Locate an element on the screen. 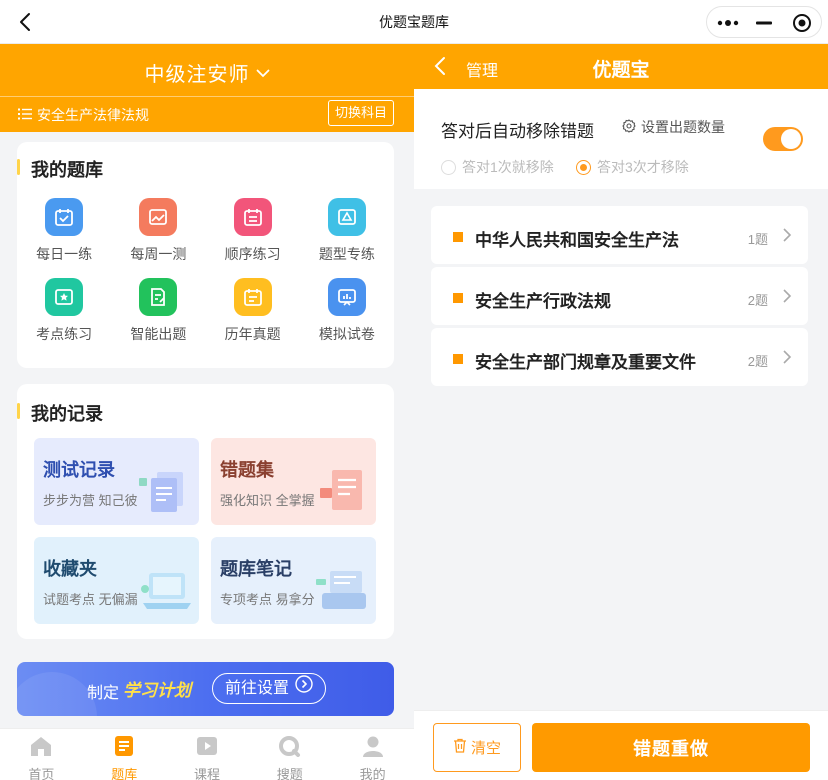 This screenshot has height=780, width=828. chapter-name: 安全生产行政法规 is located at coordinates (543, 301).